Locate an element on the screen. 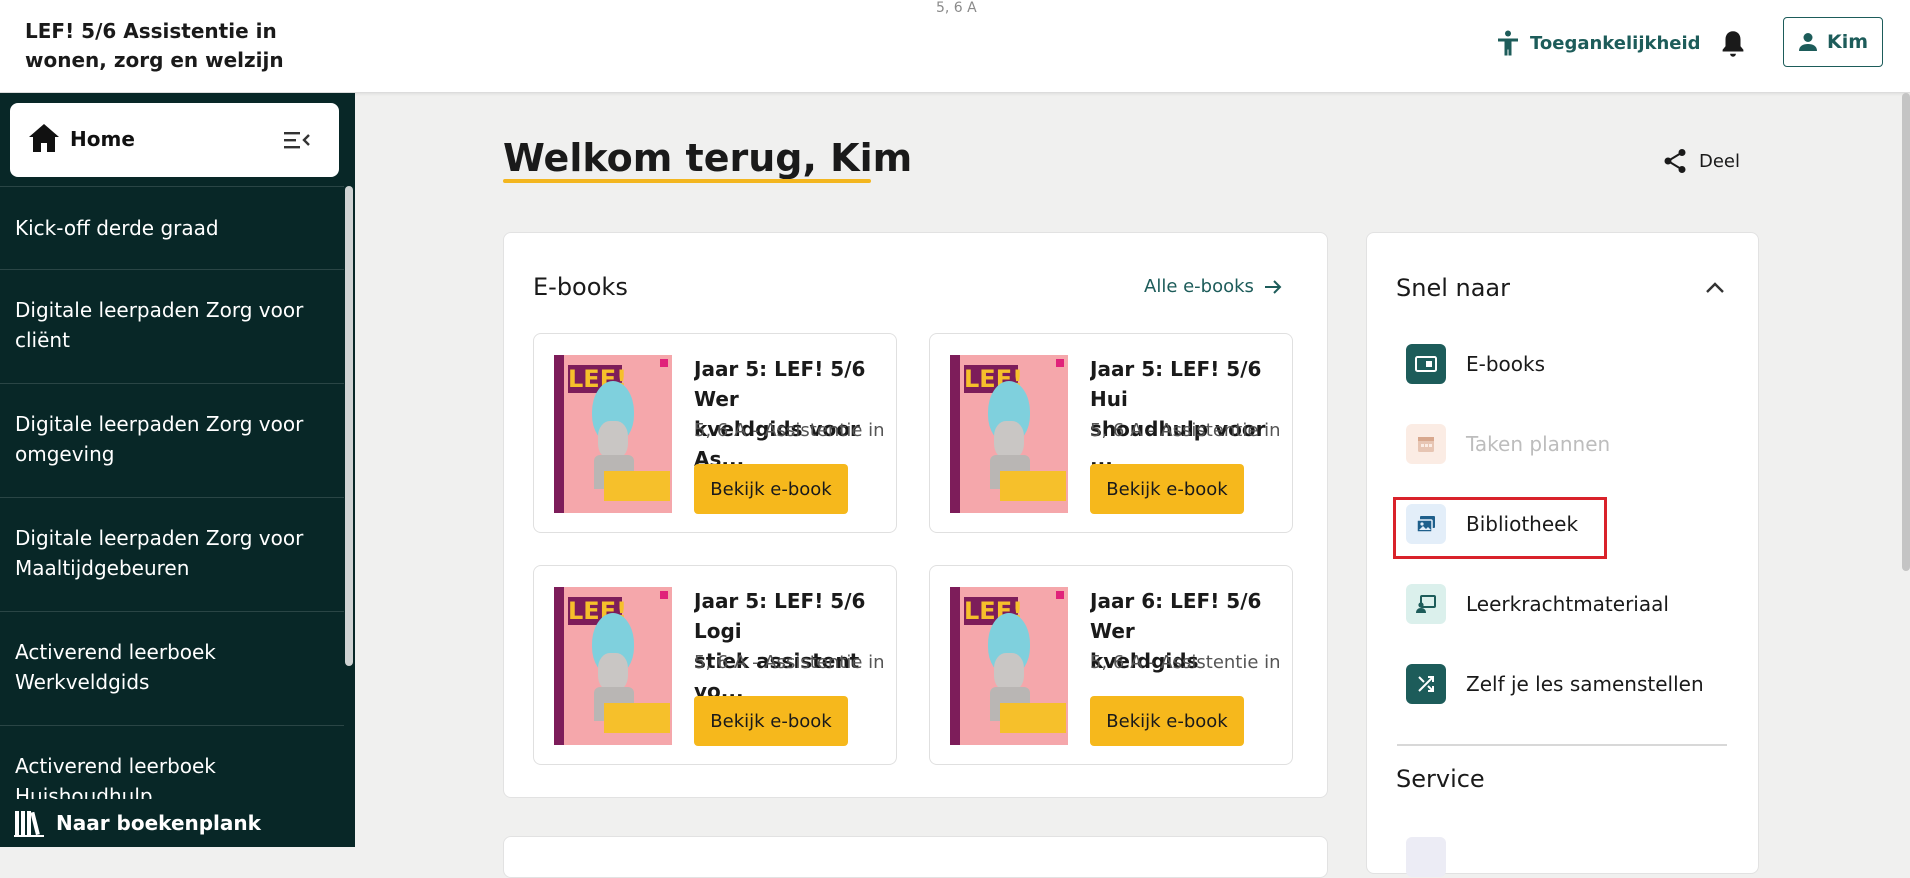 Image resolution: width=1910 pixels, height=878 pixels. user-menu-button: Kim is located at coordinates (1833, 42).